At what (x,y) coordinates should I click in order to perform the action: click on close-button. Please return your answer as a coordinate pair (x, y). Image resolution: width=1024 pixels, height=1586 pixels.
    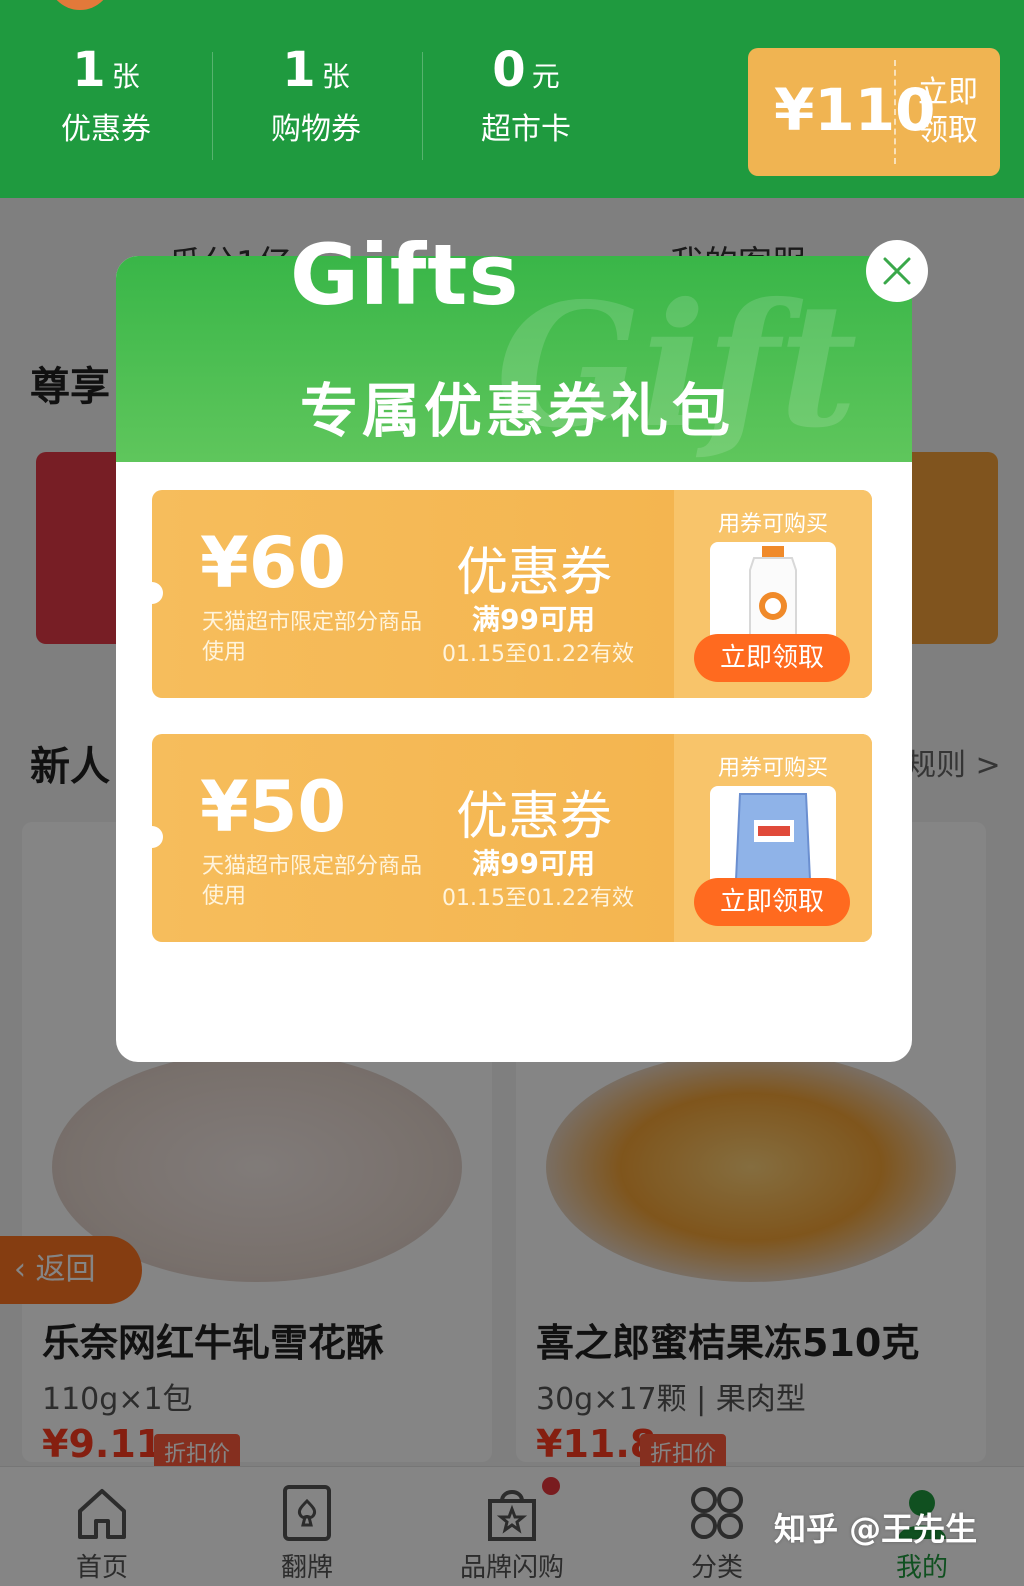
    Looking at the image, I should click on (897, 271).